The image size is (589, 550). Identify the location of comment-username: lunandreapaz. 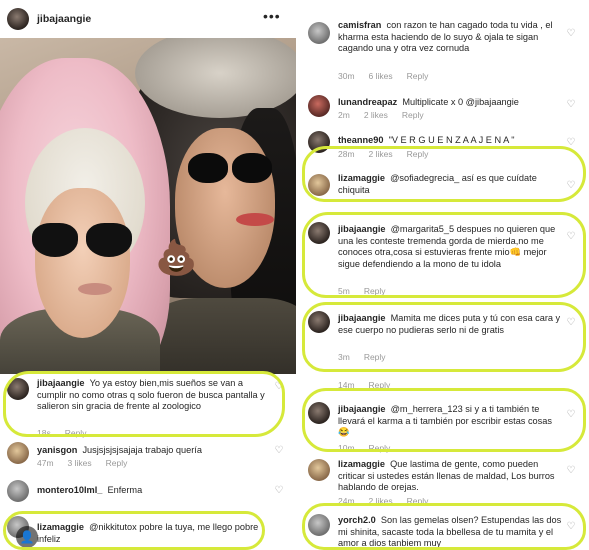
(367, 102).